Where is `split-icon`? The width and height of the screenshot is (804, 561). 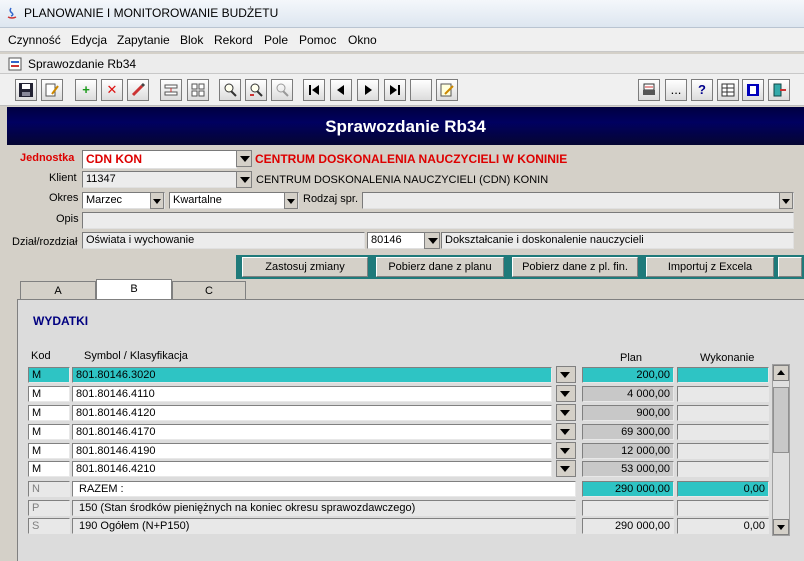
split-icon is located at coordinates (171, 90).